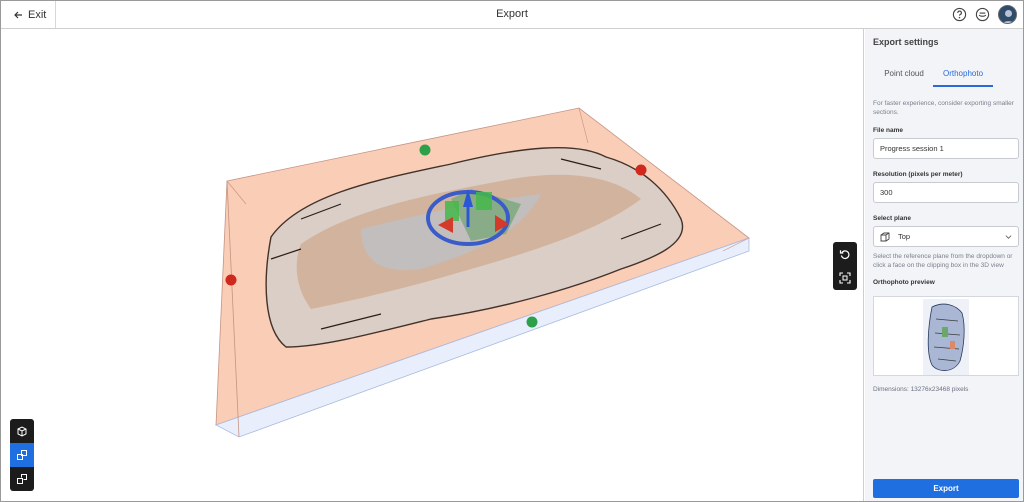 The width and height of the screenshot is (1024, 502). I want to click on user-photo-icon, so click(1007, 14).